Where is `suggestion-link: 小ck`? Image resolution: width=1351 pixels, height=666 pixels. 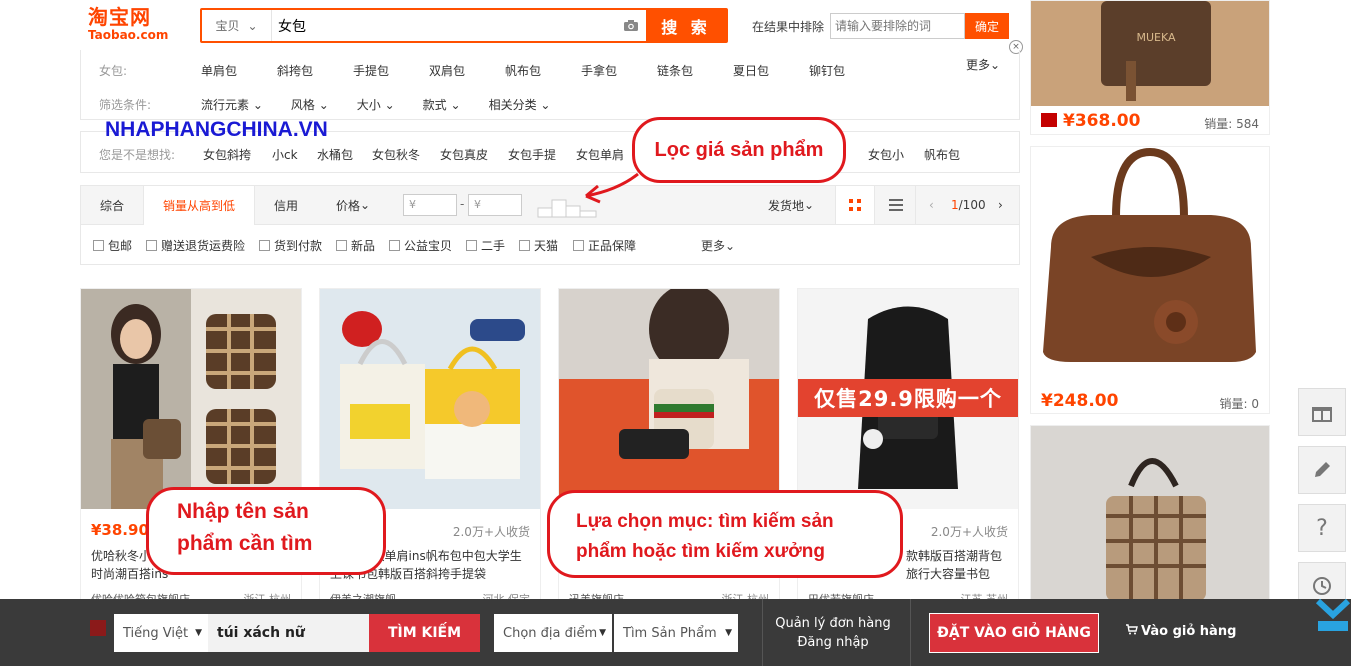
suggestion-link: 小ck is located at coordinates (285, 154).